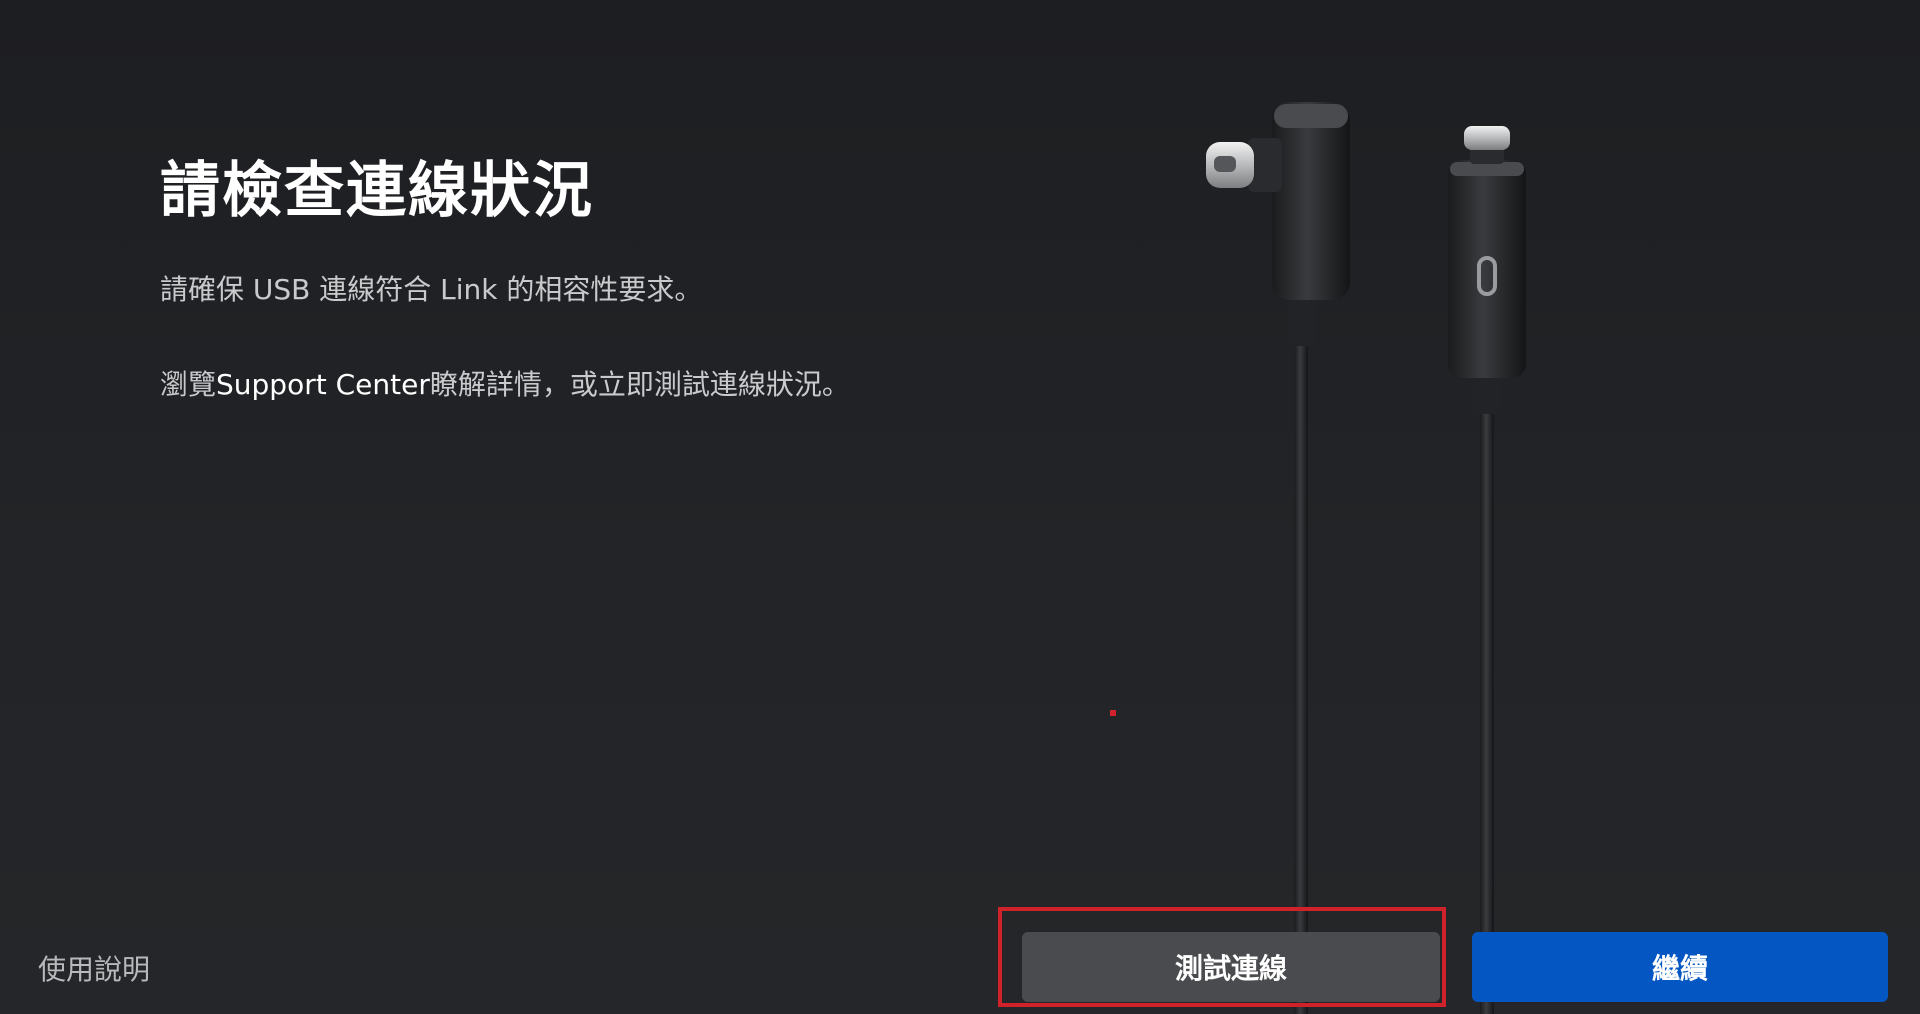 The width and height of the screenshot is (1920, 1014). Describe the element at coordinates (639, 384) in the screenshot. I see `support-suffix: 瞭解詳情，或立即測試連線狀況。` at that location.